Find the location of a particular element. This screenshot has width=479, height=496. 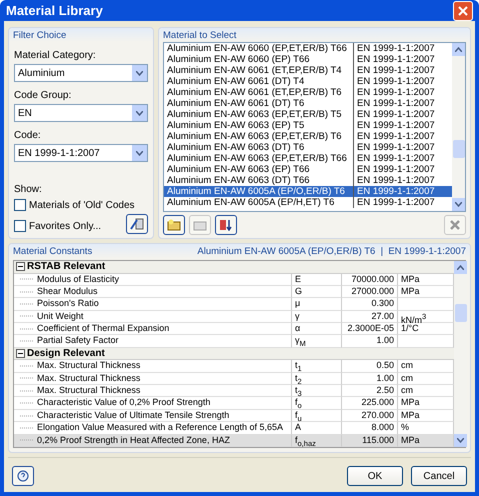

table-row: Max. Structural Thickness t$_{2}$ 1.00 cm is located at coordinates (234, 379).